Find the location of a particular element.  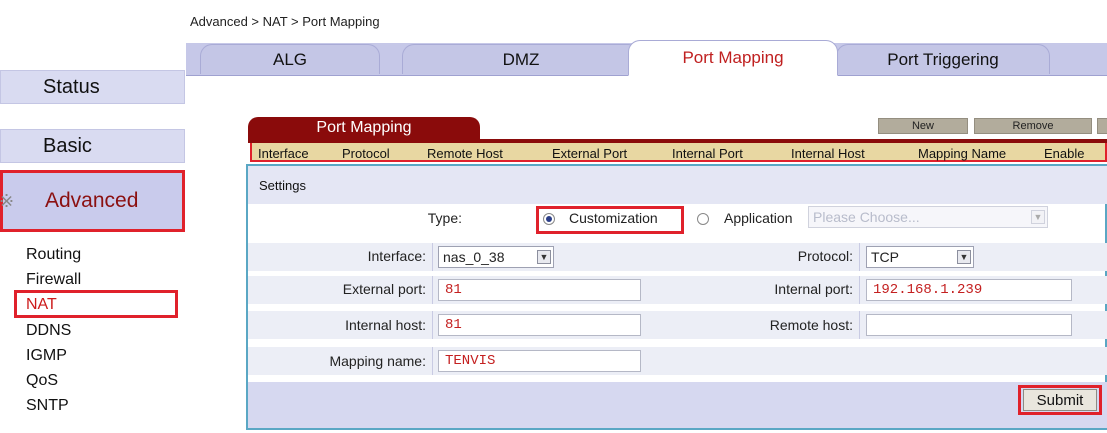

settings-header is located at coordinates (677, 185).